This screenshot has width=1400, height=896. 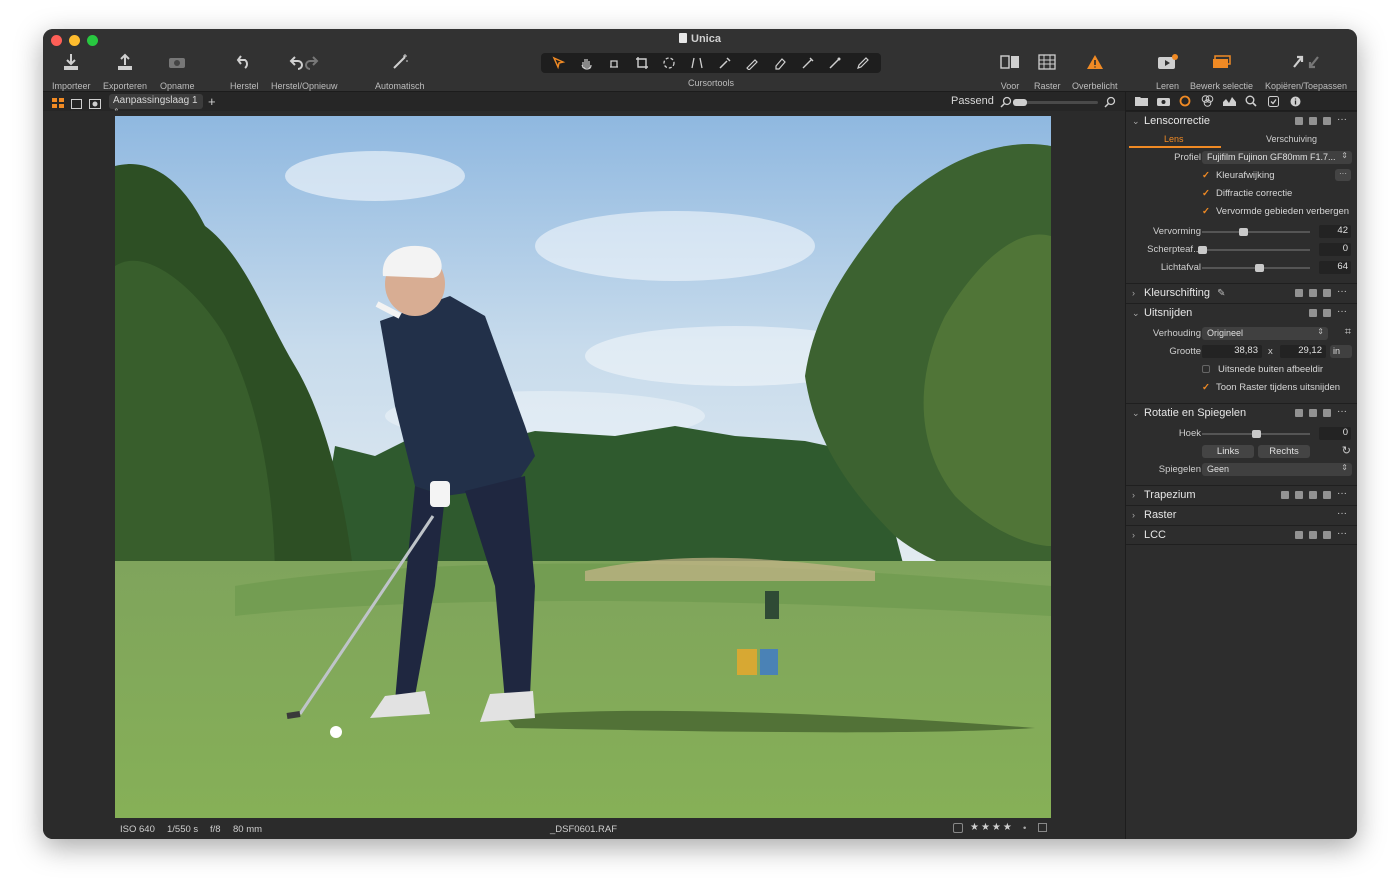 What do you see at coordinates (1221, 293) in the screenshot?
I see `eyedropper-icon: ✎` at bounding box center [1221, 293].